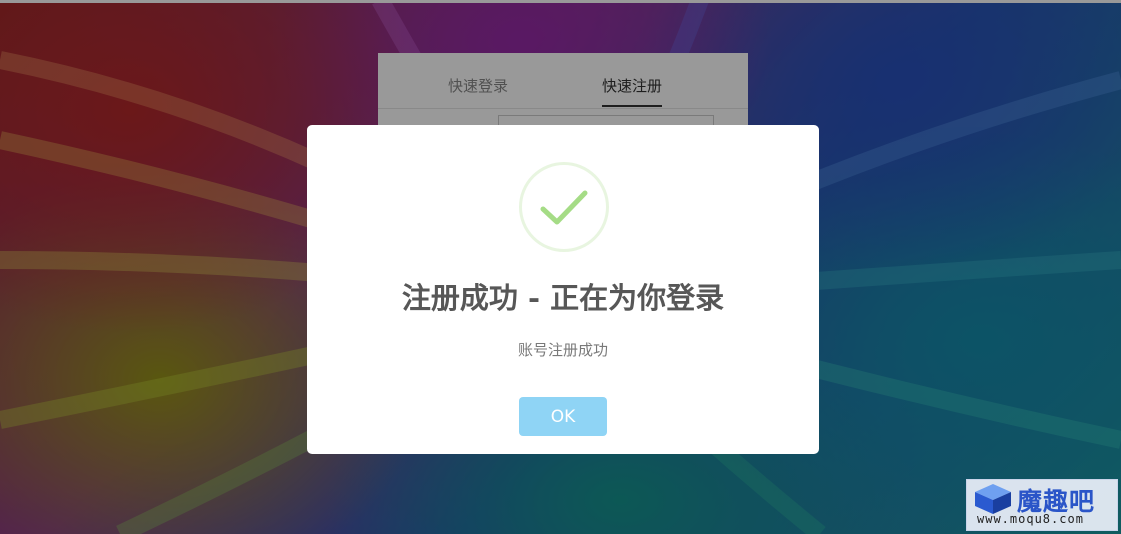 This screenshot has width=1121, height=534. What do you see at coordinates (993, 499) in the screenshot?
I see `cube-logo-icon` at bounding box center [993, 499].